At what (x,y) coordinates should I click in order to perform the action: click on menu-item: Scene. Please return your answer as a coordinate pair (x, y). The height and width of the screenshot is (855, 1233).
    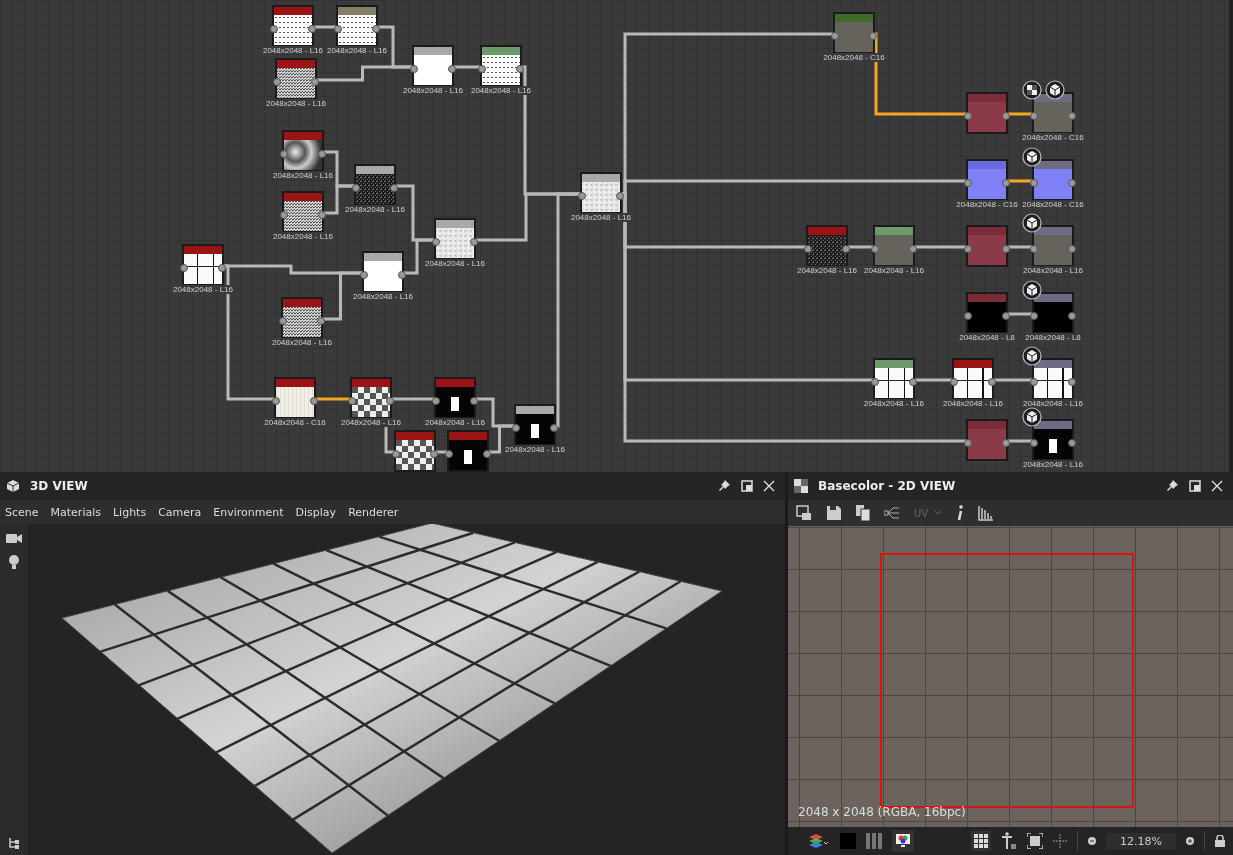
    Looking at the image, I should click on (22, 512).